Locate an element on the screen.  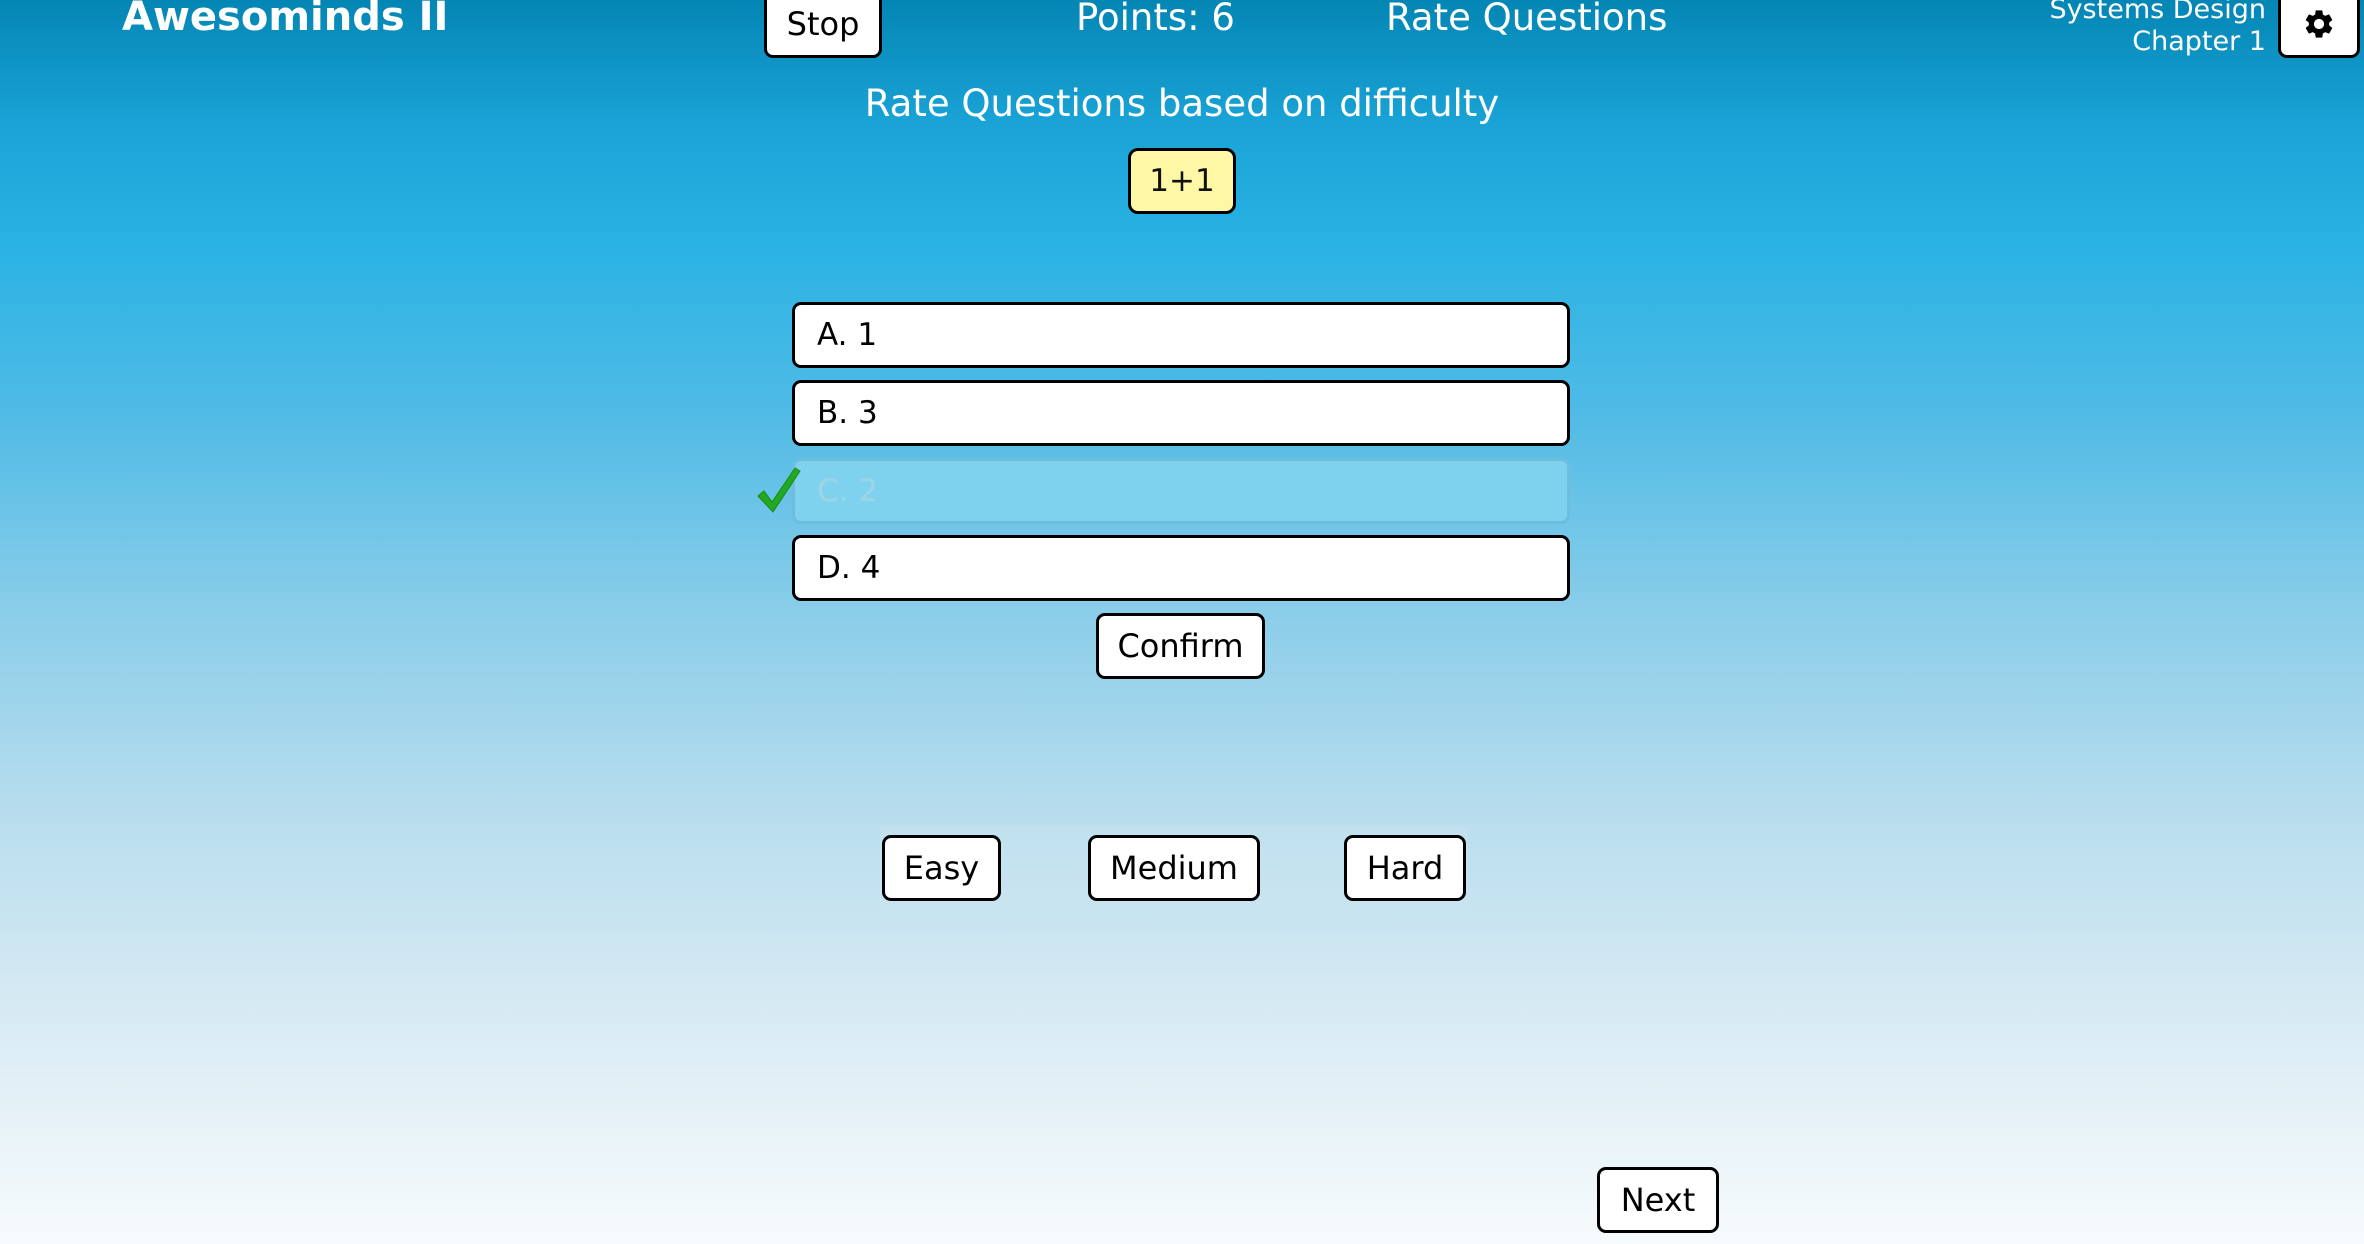
points-counter: Points: 6 is located at coordinates (1155, 19).